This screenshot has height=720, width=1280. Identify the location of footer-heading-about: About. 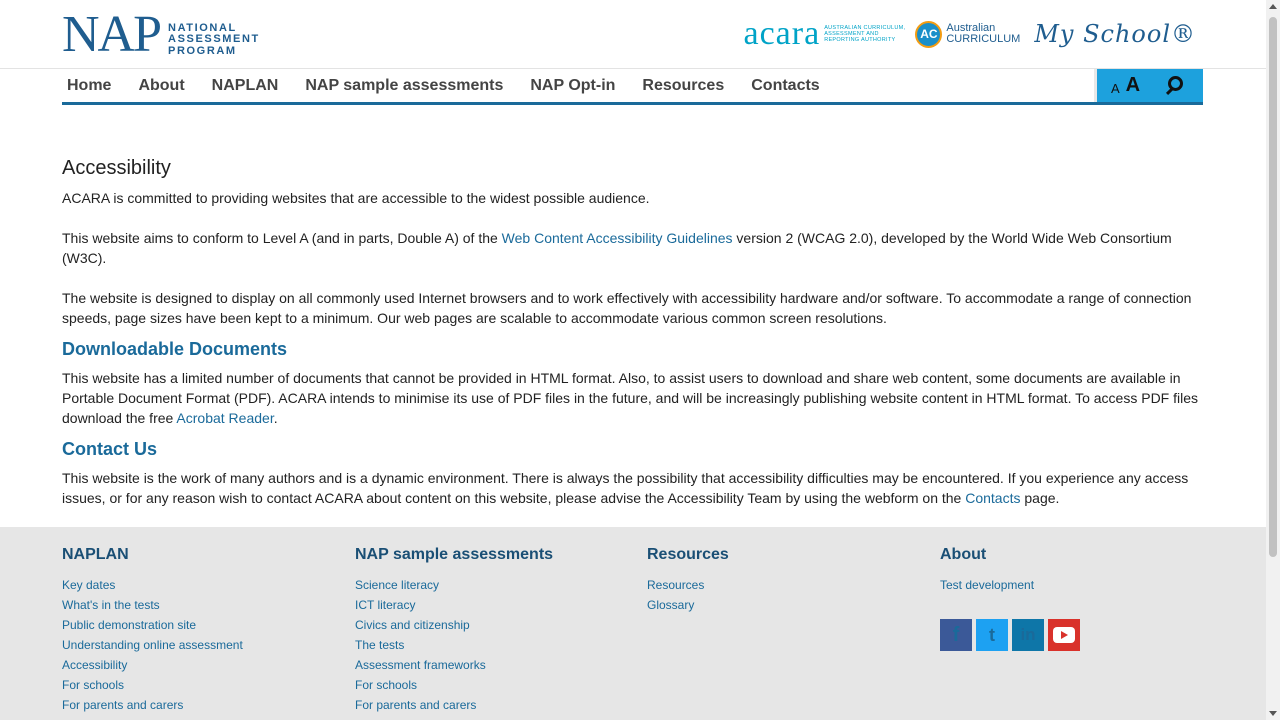
(963, 554).